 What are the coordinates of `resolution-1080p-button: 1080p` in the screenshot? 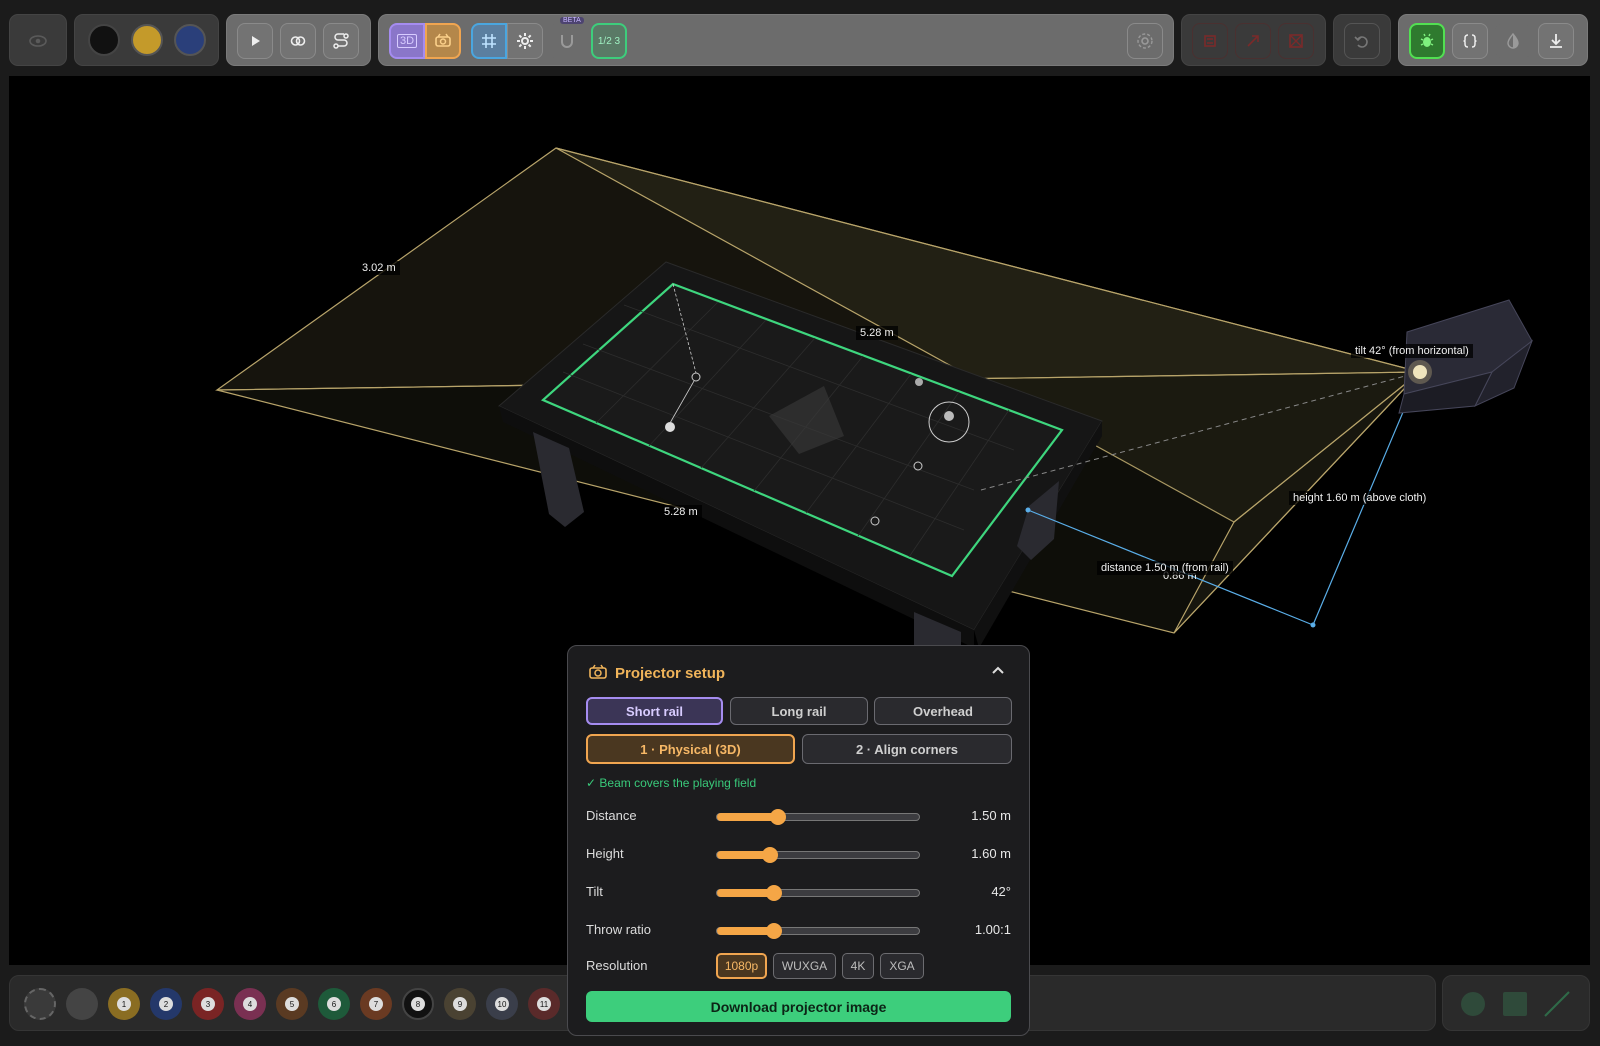 It's located at (741, 966).